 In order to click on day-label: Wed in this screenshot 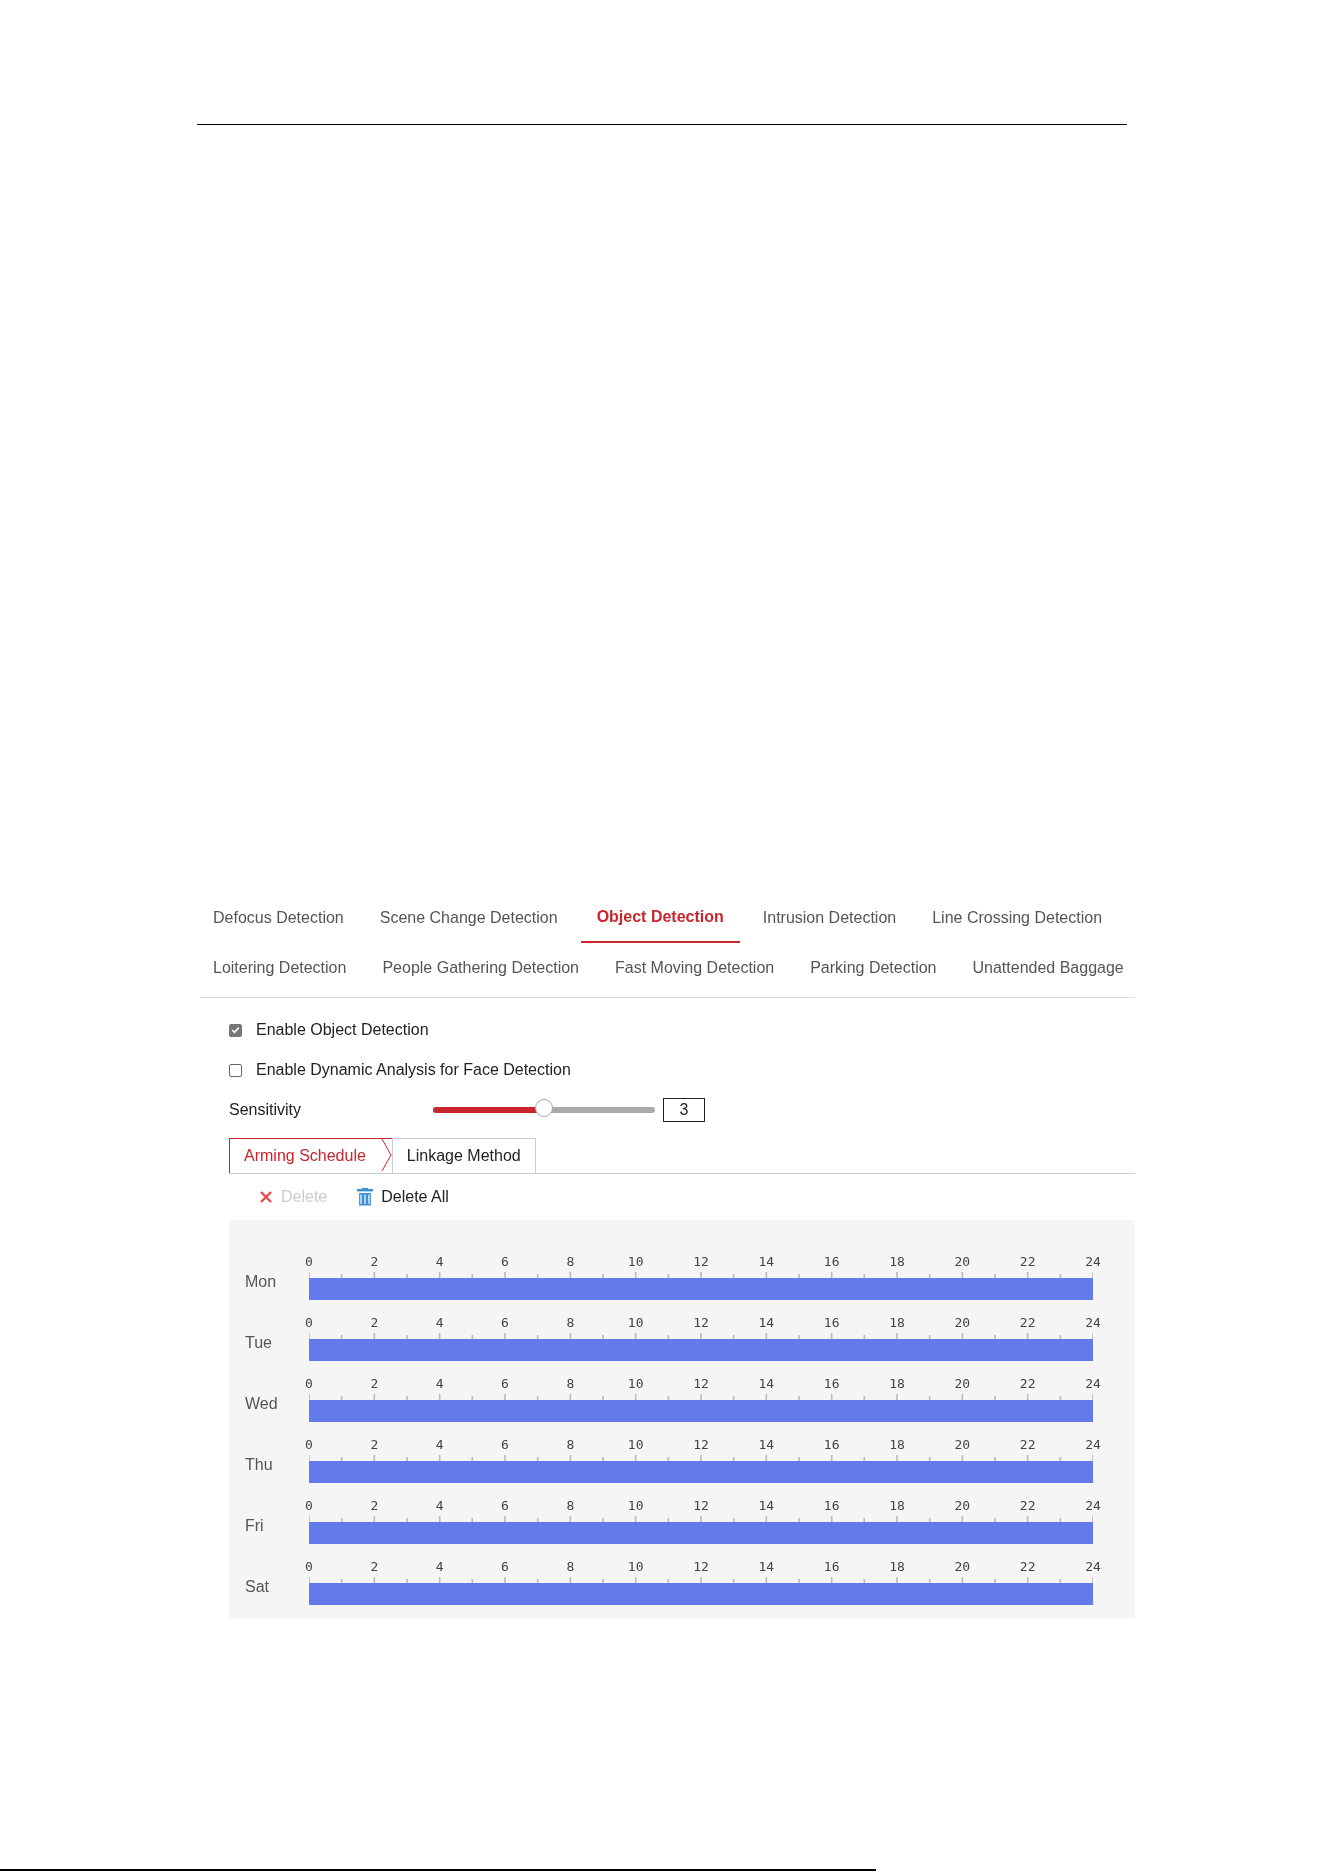, I will do `click(261, 1404)`.